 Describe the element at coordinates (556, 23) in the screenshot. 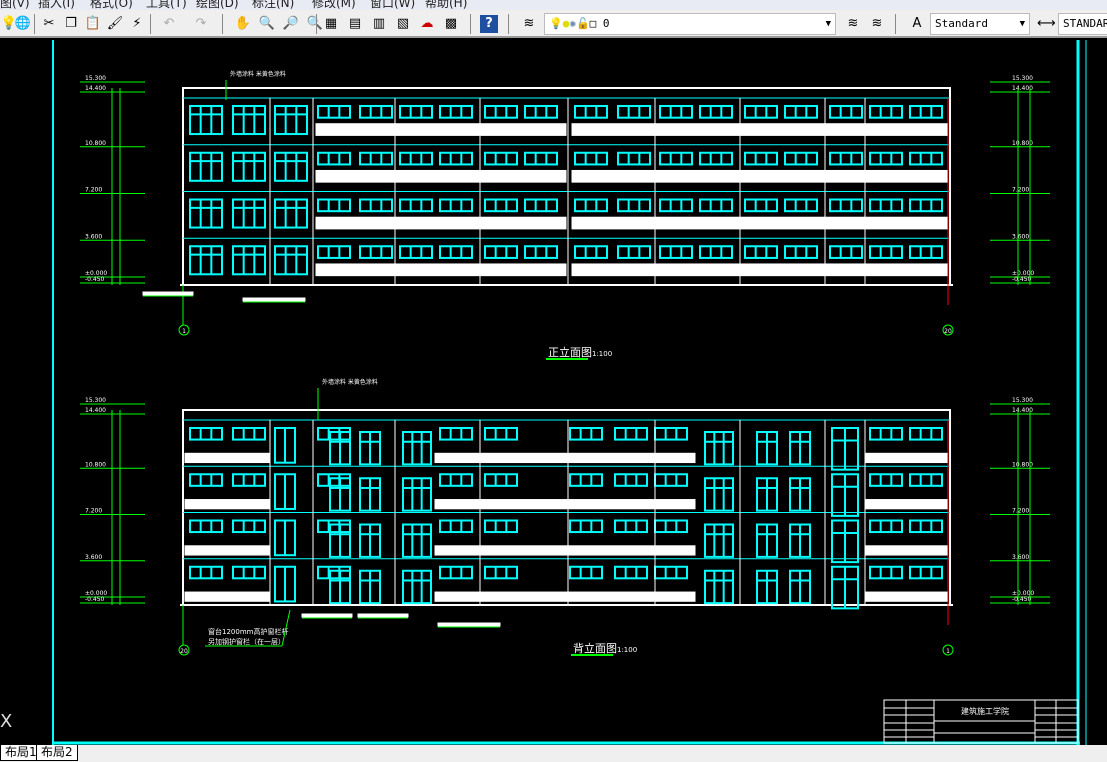

I see `layer-on-icon: 💡` at that location.